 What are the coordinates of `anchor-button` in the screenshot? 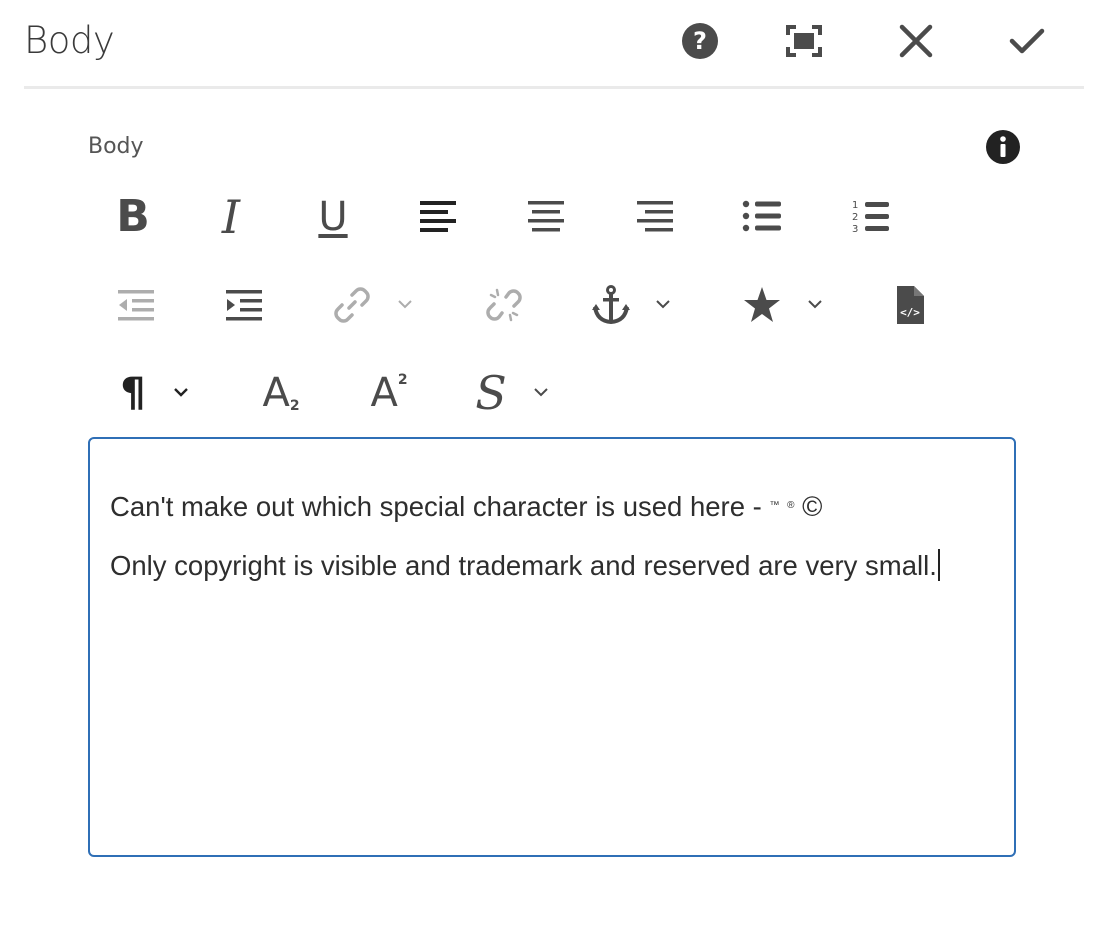 It's located at (611, 305).